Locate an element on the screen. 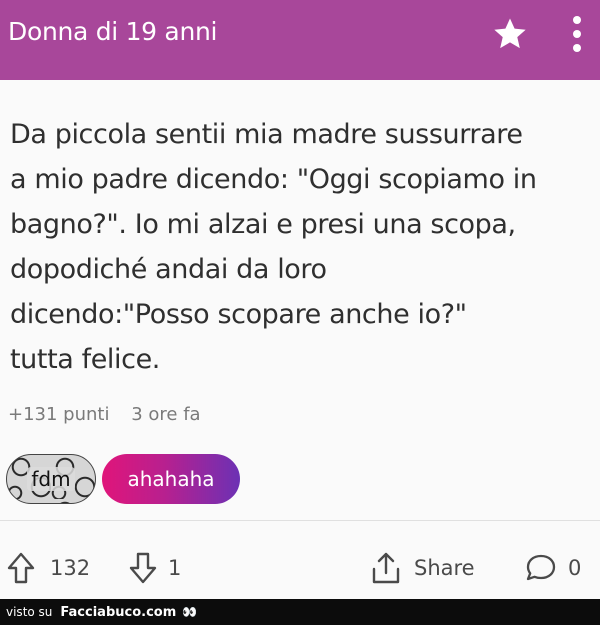  page-title: Donna di 19 anni is located at coordinates (113, 31).